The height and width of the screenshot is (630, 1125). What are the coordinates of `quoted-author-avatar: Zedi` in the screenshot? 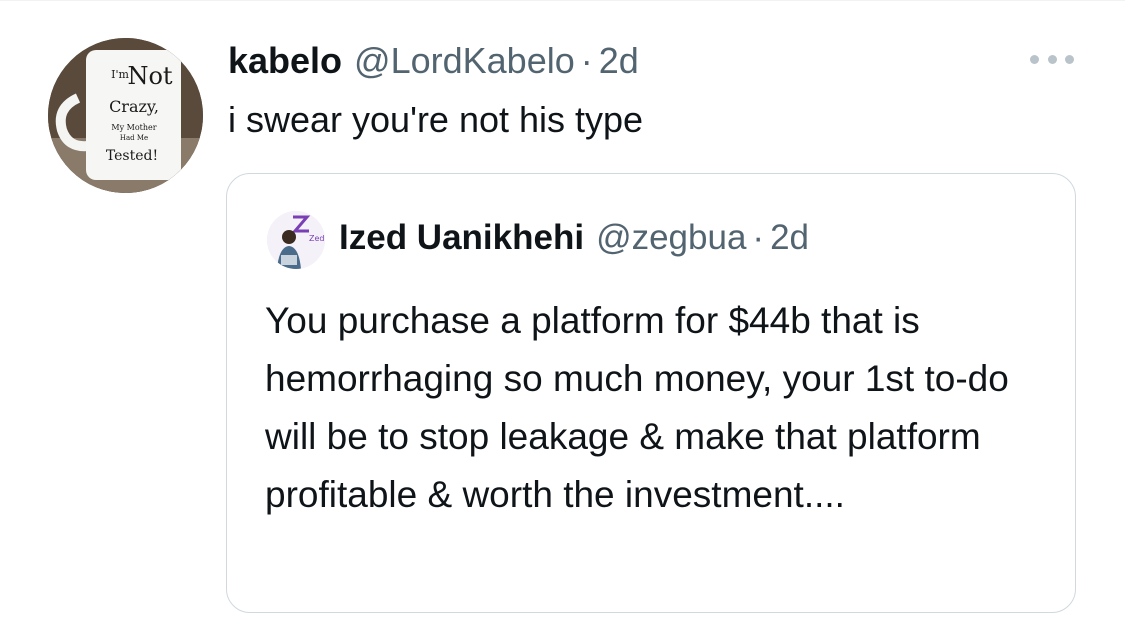 It's located at (296, 240).